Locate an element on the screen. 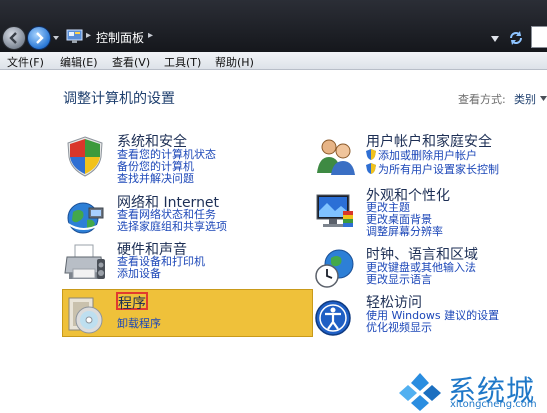 The width and height of the screenshot is (547, 413). search-input is located at coordinates (539, 37).